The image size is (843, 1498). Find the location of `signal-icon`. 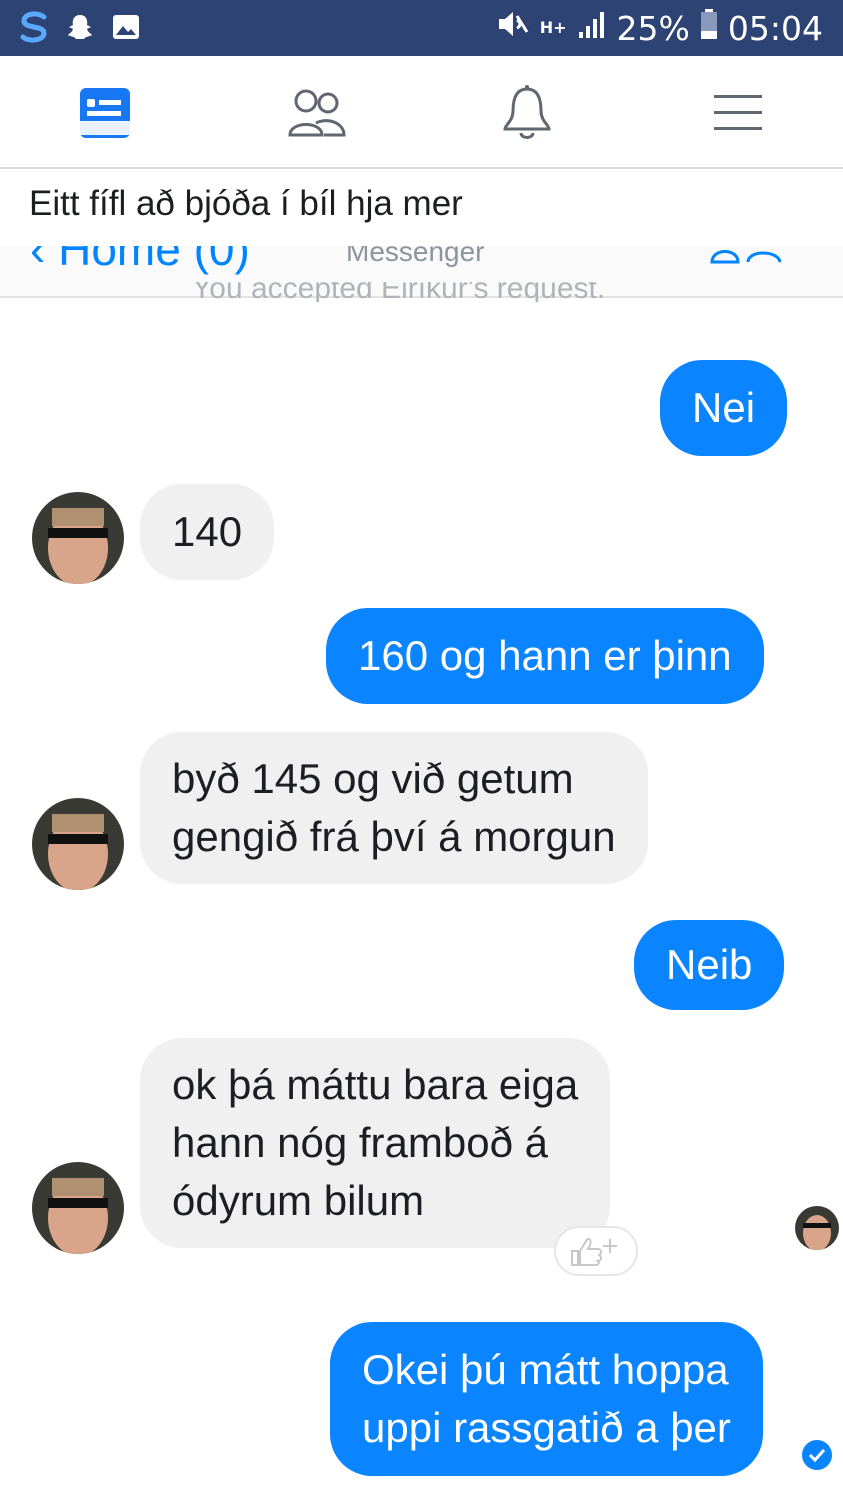

signal-icon is located at coordinates (592, 28).